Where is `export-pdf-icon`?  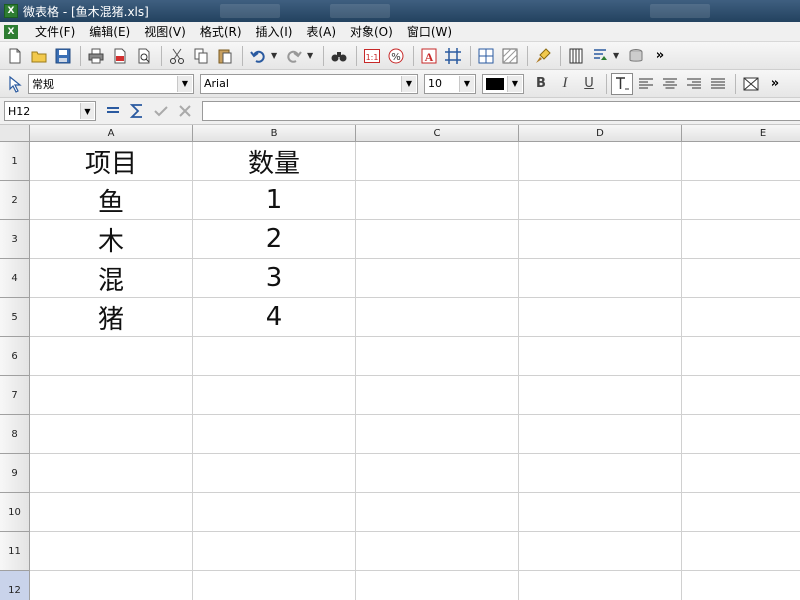 export-pdf-icon is located at coordinates (120, 56).